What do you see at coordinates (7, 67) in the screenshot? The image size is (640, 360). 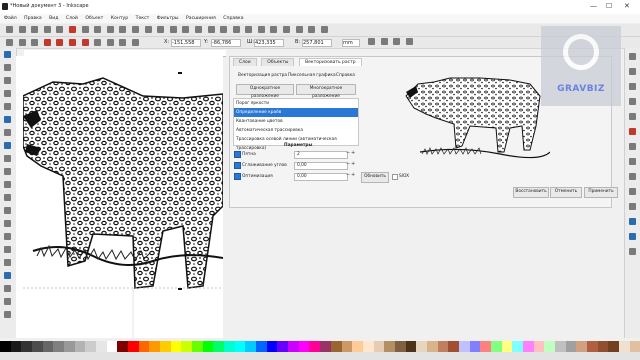 I see `node-tool-icon` at bounding box center [7, 67].